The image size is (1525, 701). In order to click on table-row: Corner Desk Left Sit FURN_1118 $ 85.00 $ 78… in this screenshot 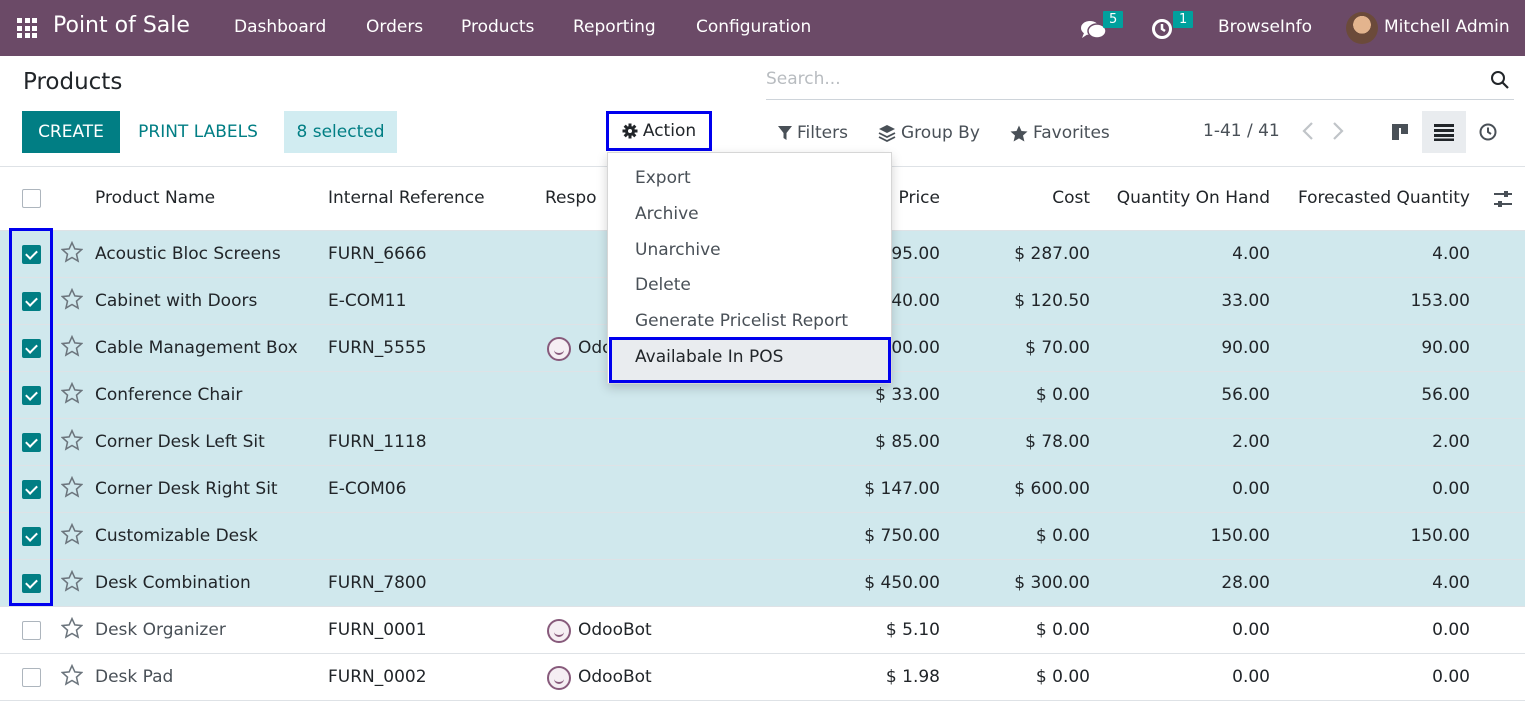, I will do `click(762, 442)`.